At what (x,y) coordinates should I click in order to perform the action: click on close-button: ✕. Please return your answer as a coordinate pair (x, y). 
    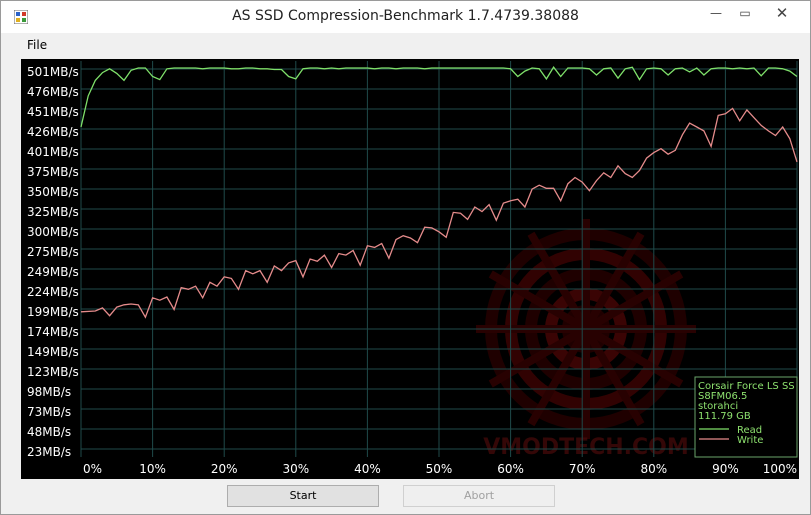
    Looking at the image, I should click on (782, 14).